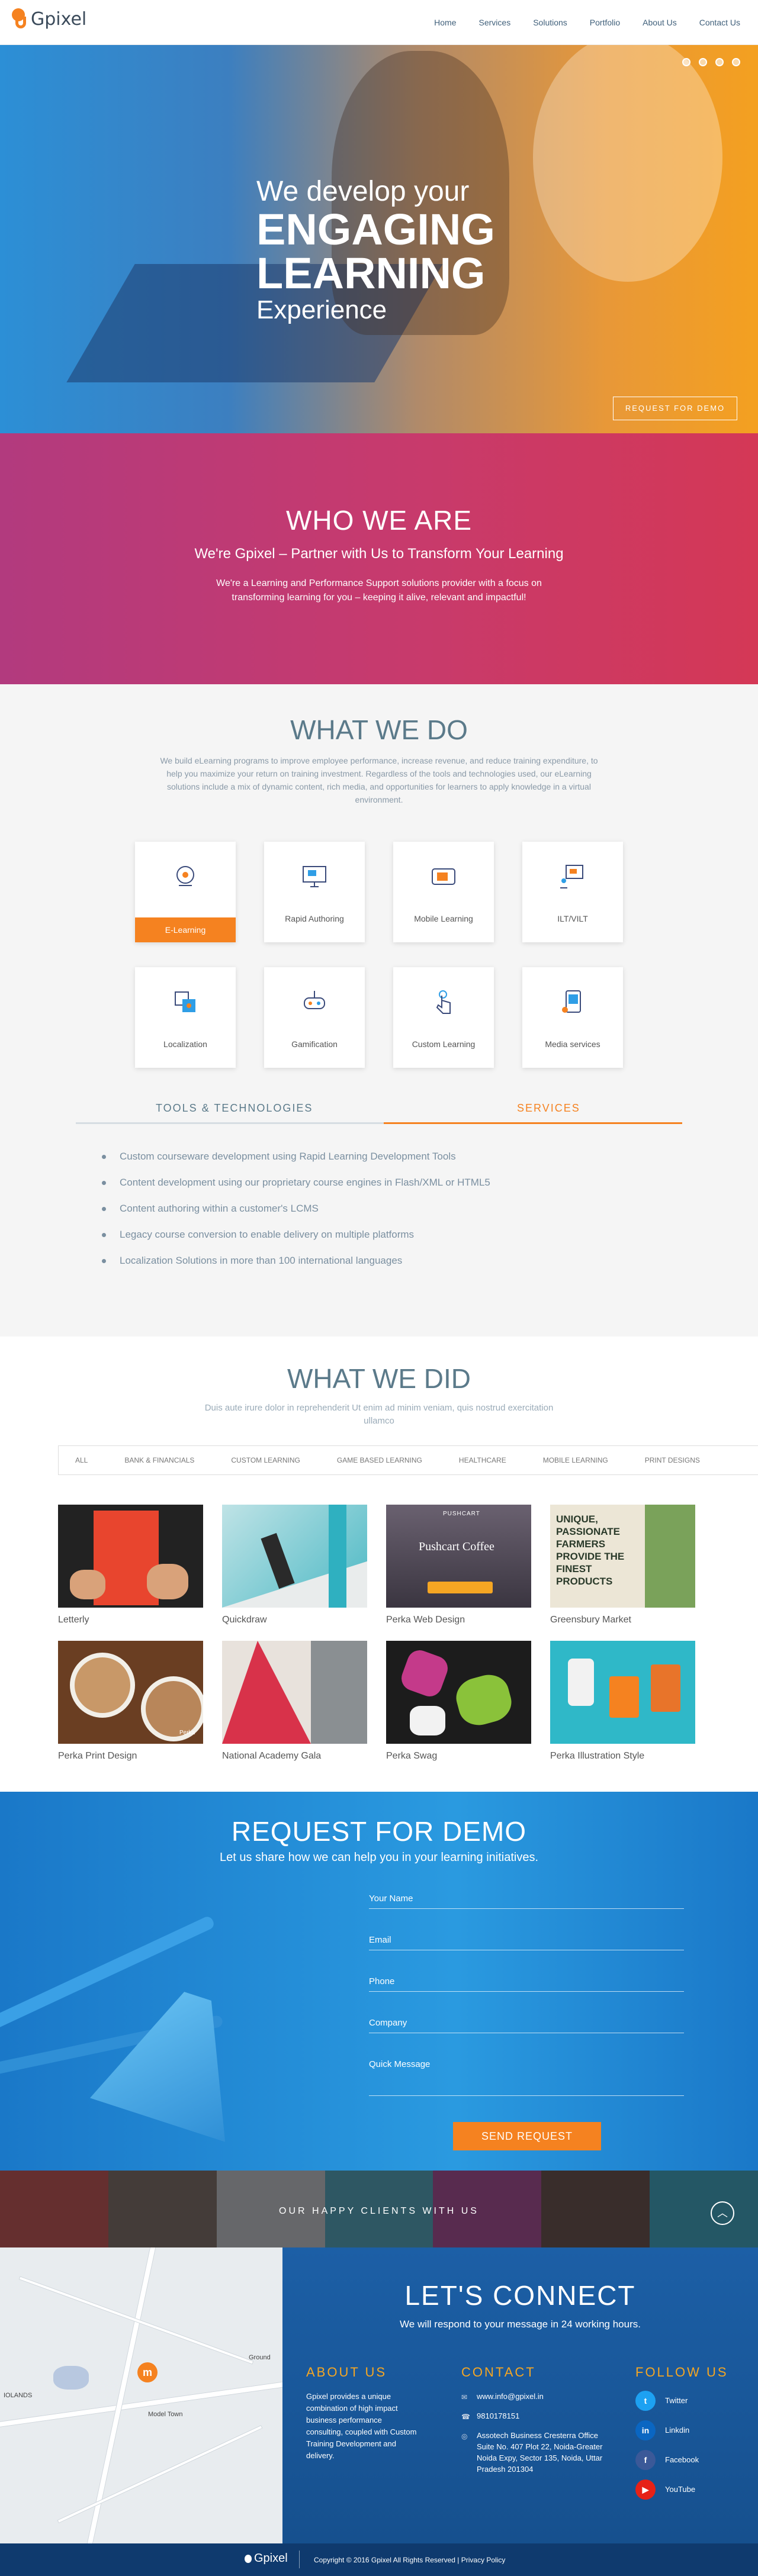 This screenshot has width=758, height=2576. Describe the element at coordinates (379, 1113) in the screenshot. I see `tools-services-tabs: TOOLS & TECHNOLOGIES SERVICES` at that location.